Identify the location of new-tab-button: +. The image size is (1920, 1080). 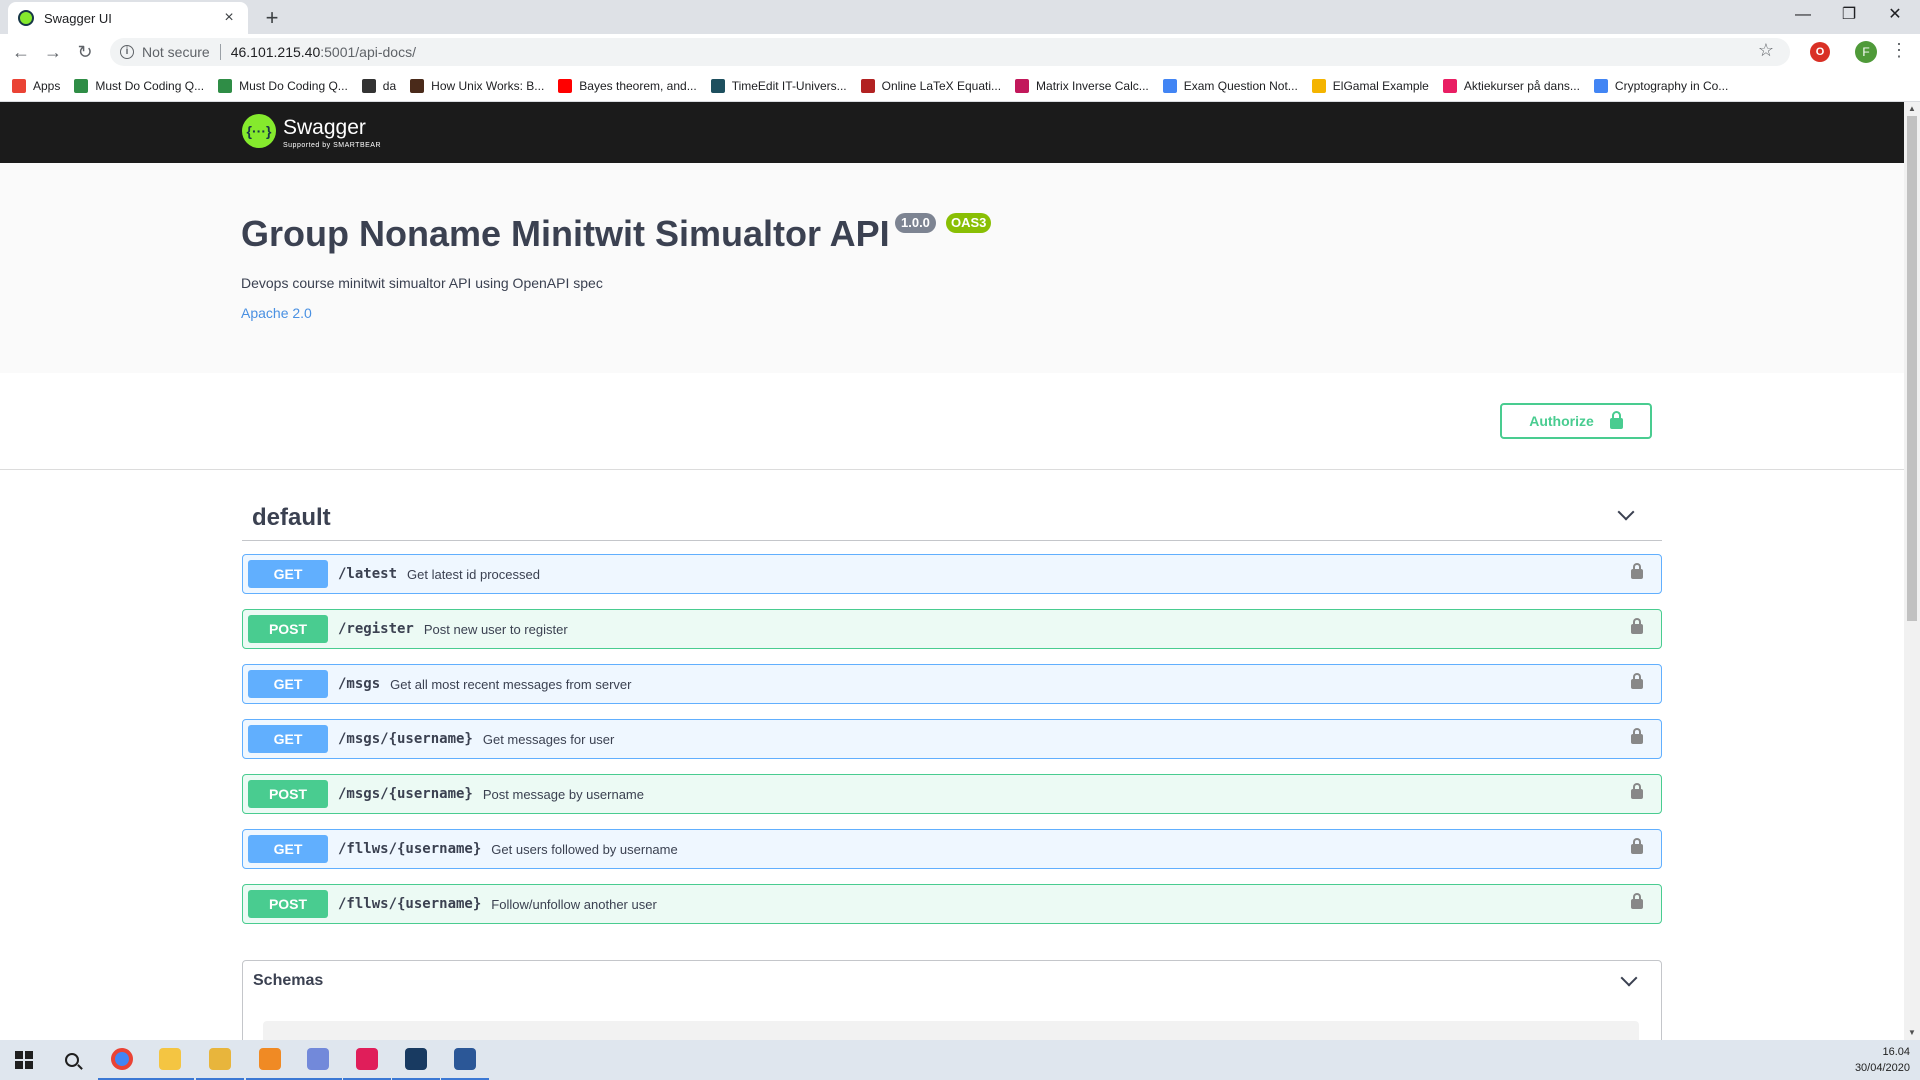
(272, 18).